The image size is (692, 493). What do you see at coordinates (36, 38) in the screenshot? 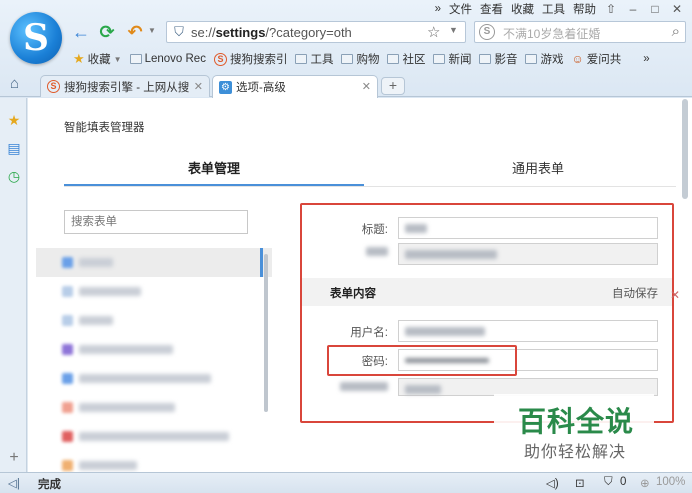
I see `sogou-browser-logo: S` at bounding box center [36, 38].